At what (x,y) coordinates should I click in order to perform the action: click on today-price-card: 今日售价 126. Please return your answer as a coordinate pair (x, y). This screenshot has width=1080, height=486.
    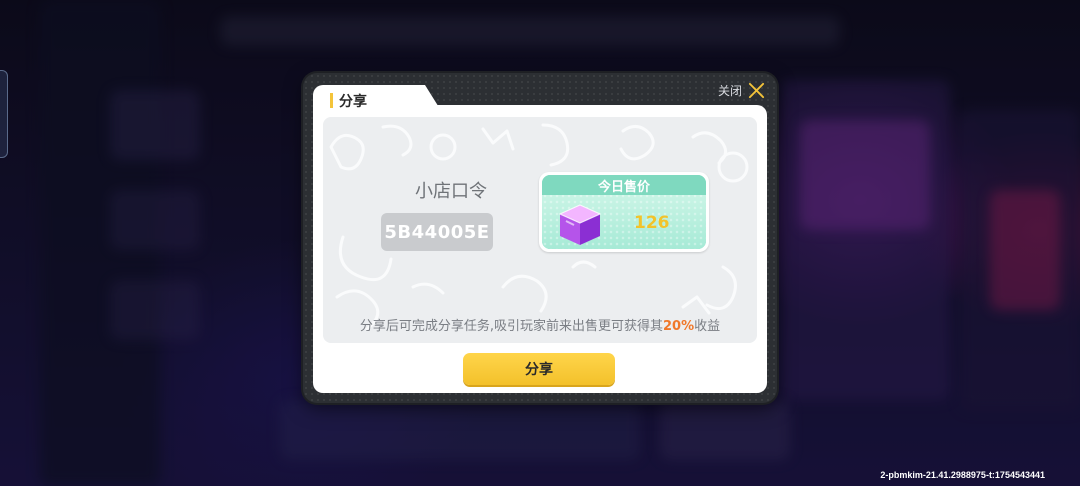
    Looking at the image, I should click on (624, 212).